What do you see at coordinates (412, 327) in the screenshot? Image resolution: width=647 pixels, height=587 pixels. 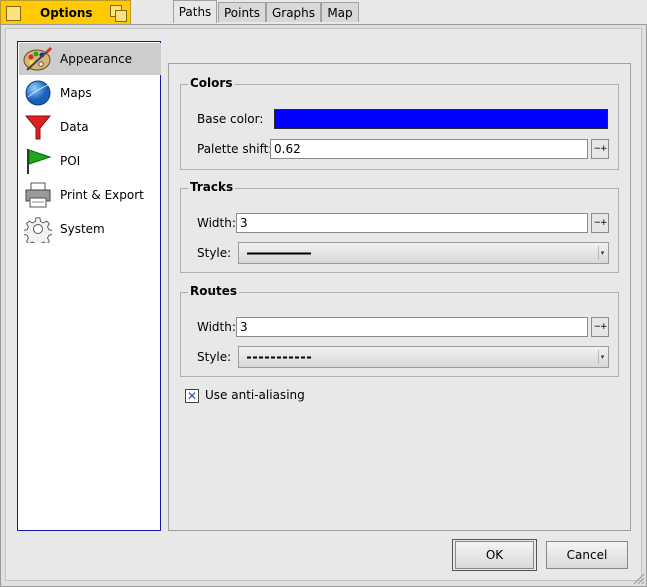 I see `routes-width-input: 3` at bounding box center [412, 327].